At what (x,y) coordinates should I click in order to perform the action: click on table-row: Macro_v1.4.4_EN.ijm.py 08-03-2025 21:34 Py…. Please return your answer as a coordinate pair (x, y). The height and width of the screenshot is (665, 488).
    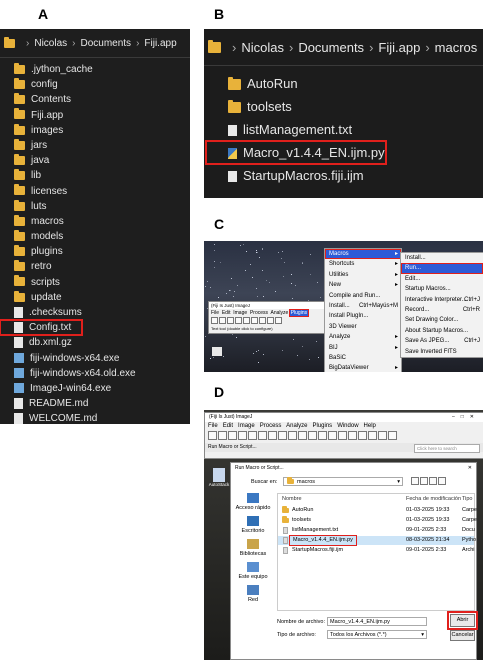
    Looking at the image, I should click on (377, 540).